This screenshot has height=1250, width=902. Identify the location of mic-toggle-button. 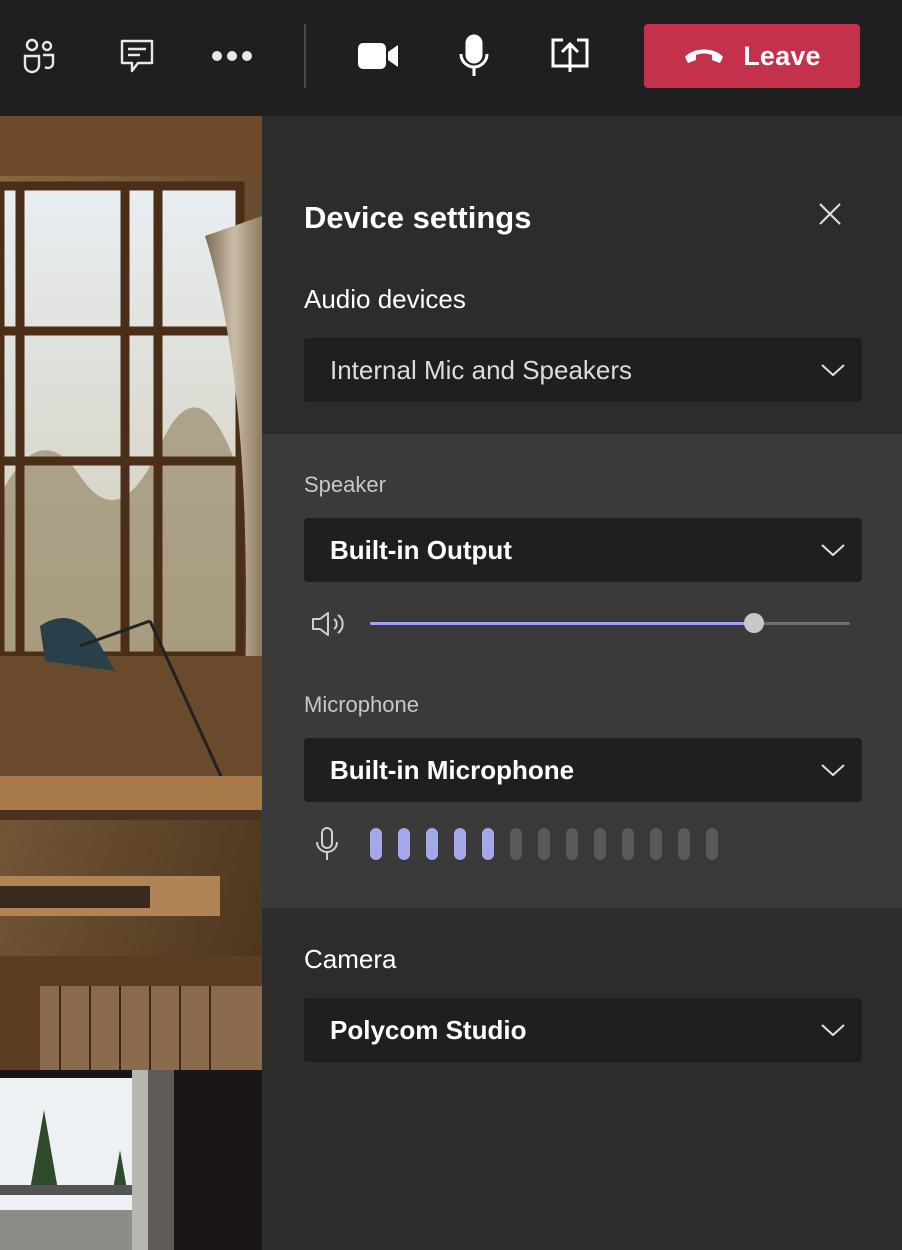
(474, 56).